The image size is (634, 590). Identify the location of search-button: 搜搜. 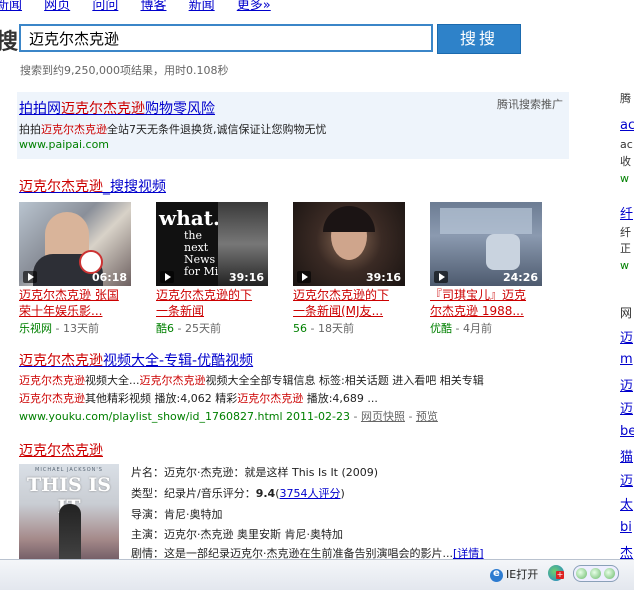
(479, 39).